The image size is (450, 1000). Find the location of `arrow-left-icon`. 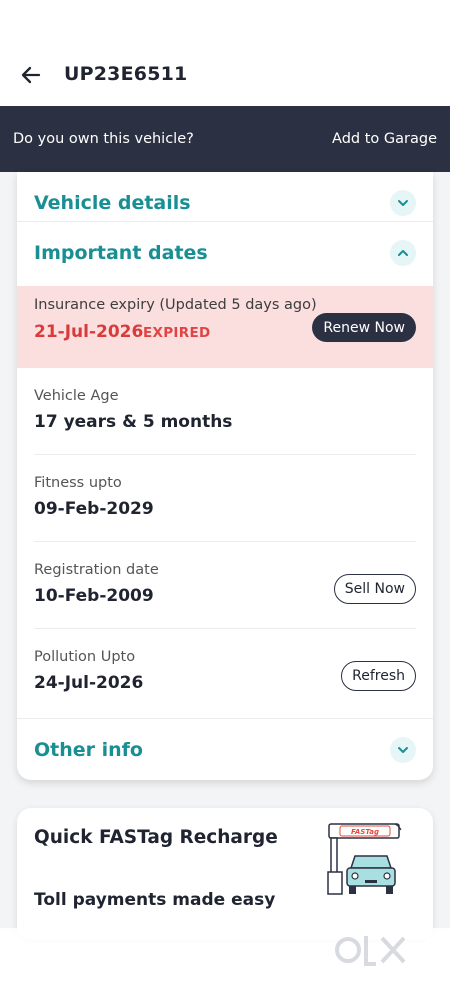

arrow-left-icon is located at coordinates (31, 75).